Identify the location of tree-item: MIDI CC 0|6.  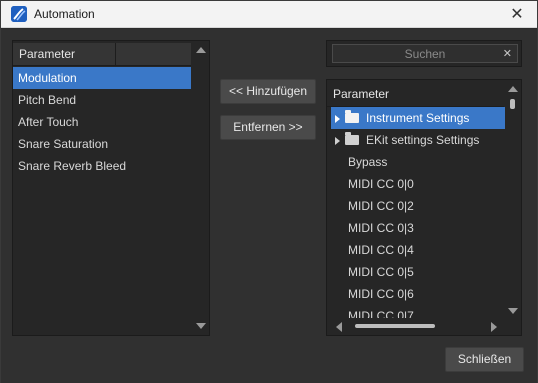
(418, 294).